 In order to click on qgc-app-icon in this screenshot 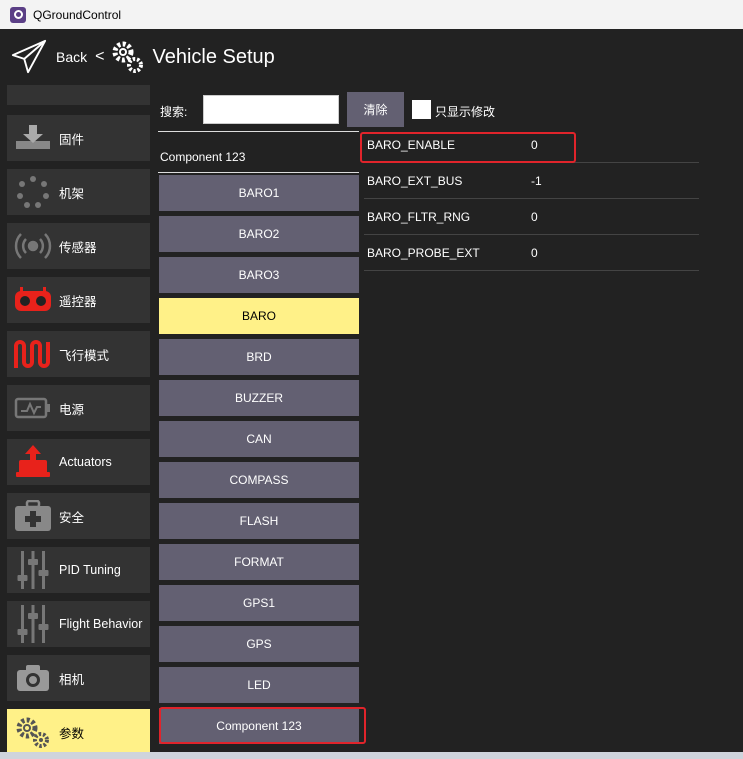, I will do `click(18, 14)`.